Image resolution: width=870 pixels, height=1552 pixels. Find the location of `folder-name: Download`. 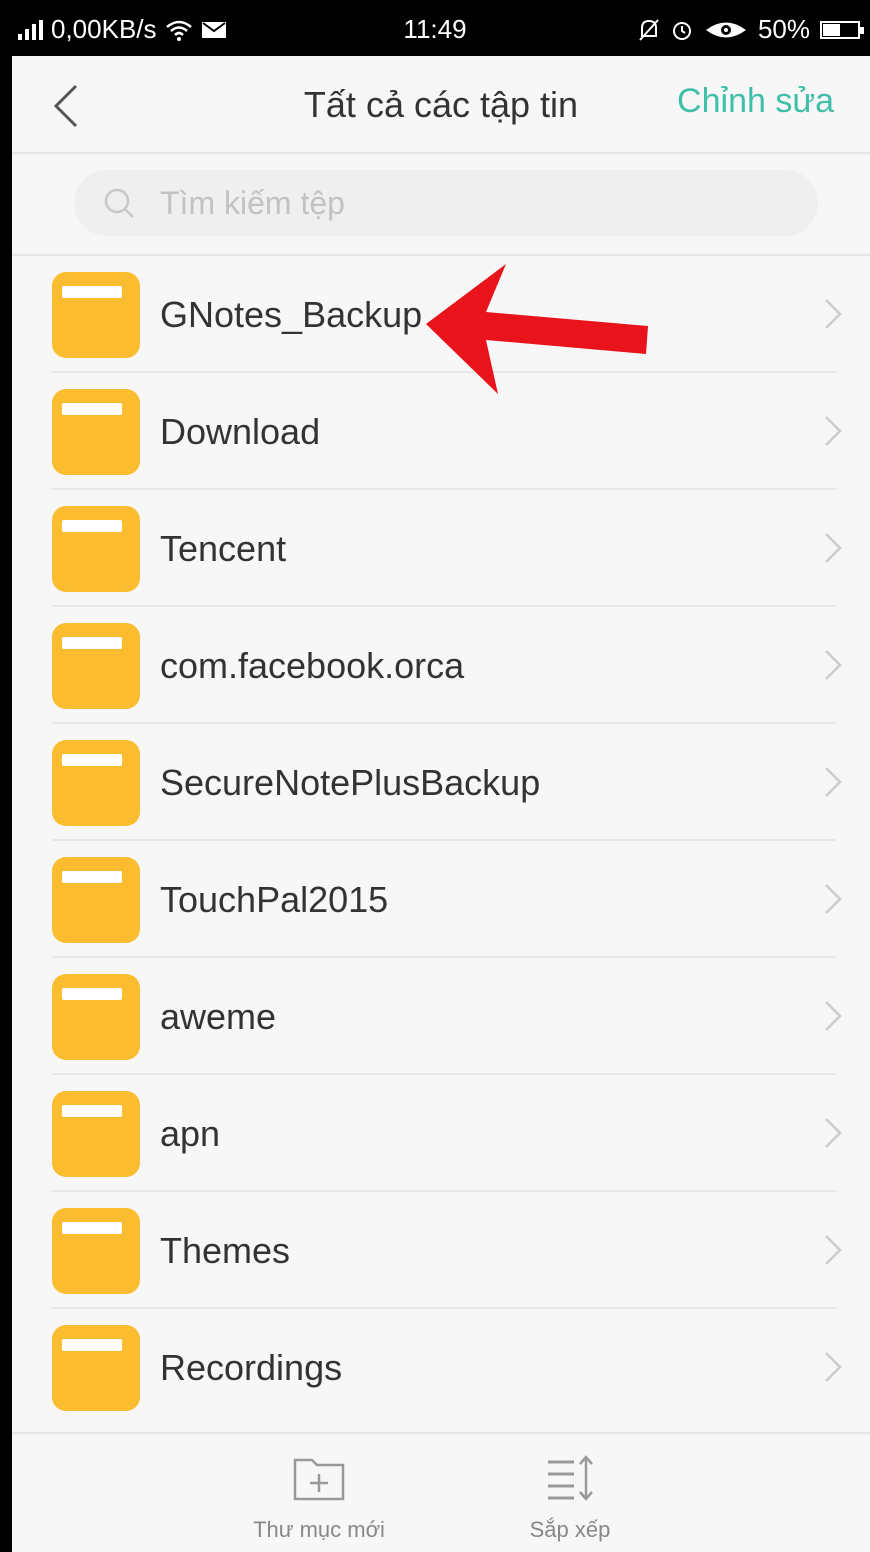

folder-name: Download is located at coordinates (240, 431).